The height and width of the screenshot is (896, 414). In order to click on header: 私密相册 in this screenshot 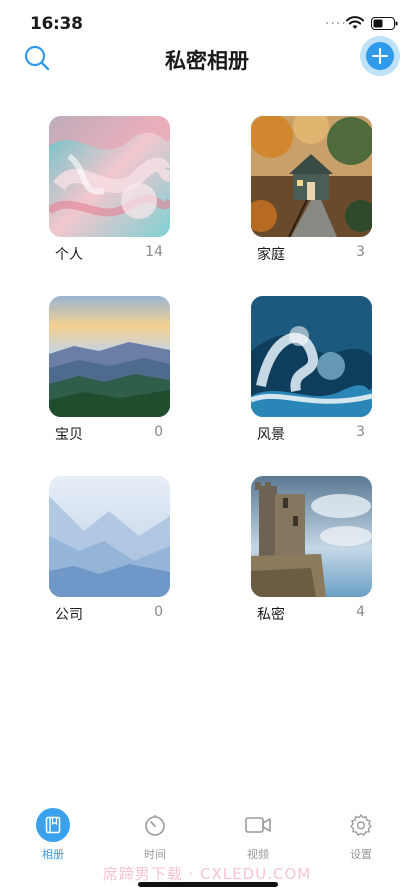, I will do `click(207, 68)`.